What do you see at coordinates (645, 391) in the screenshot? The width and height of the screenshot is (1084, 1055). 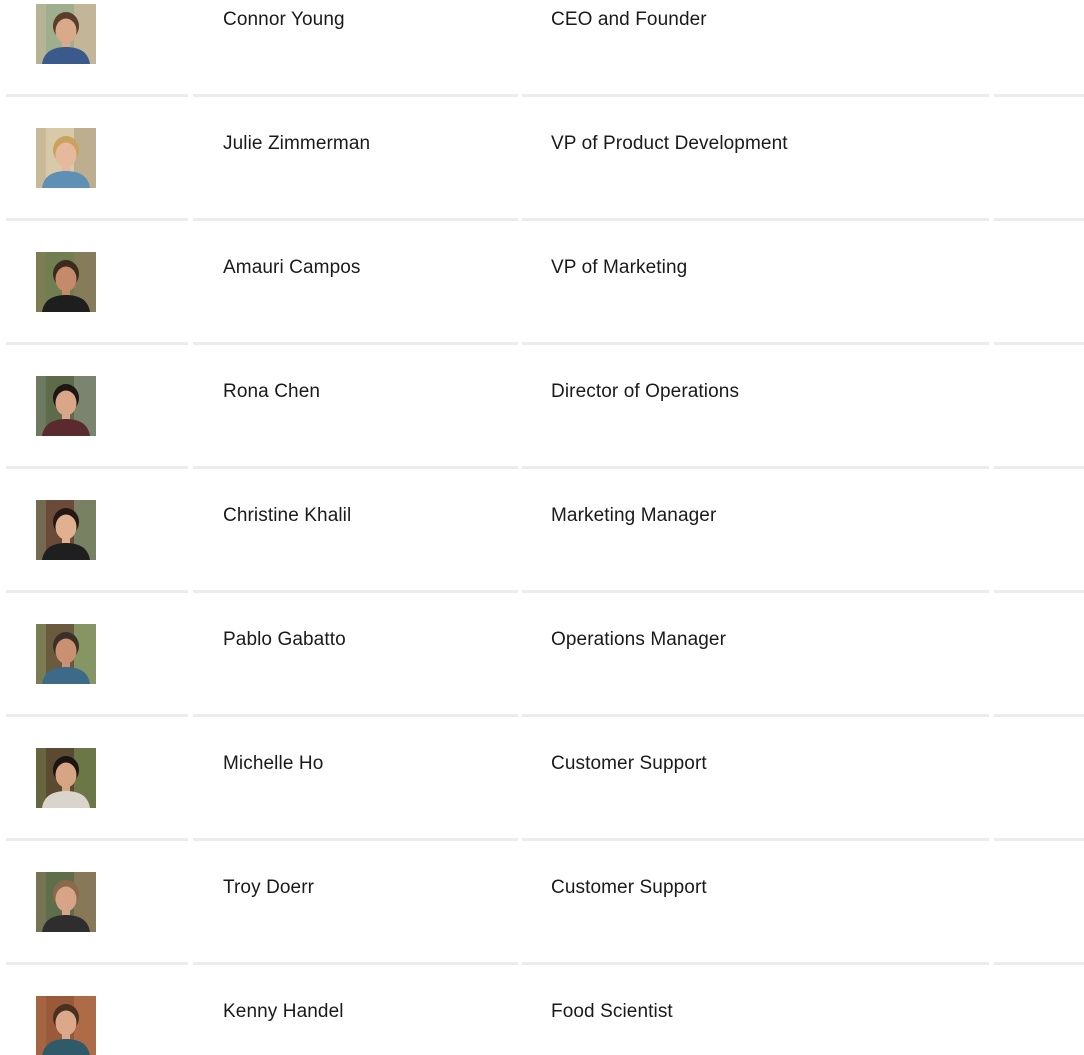 I see `member-role: Director of Operations` at bounding box center [645, 391].